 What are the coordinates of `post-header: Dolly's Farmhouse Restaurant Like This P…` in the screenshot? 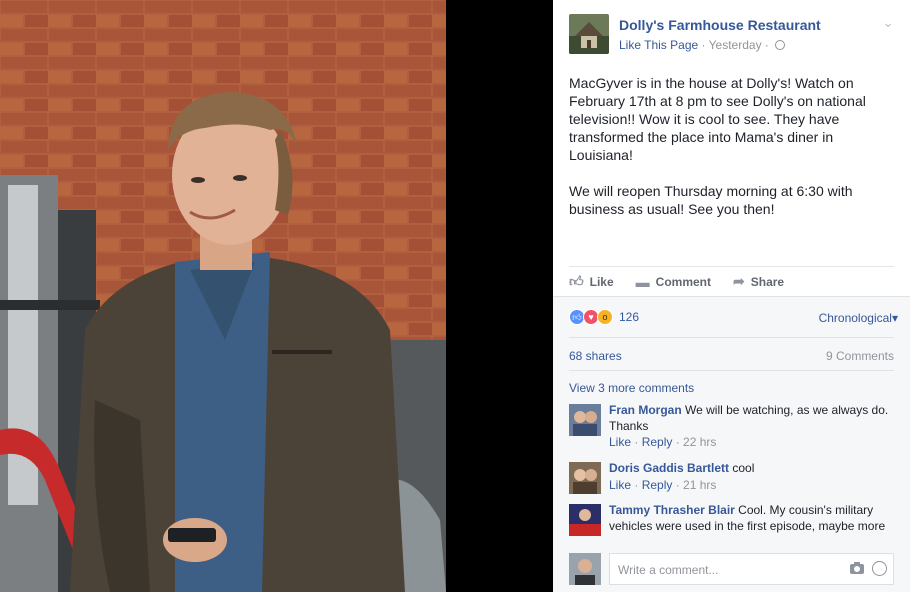 It's located at (731, 30).